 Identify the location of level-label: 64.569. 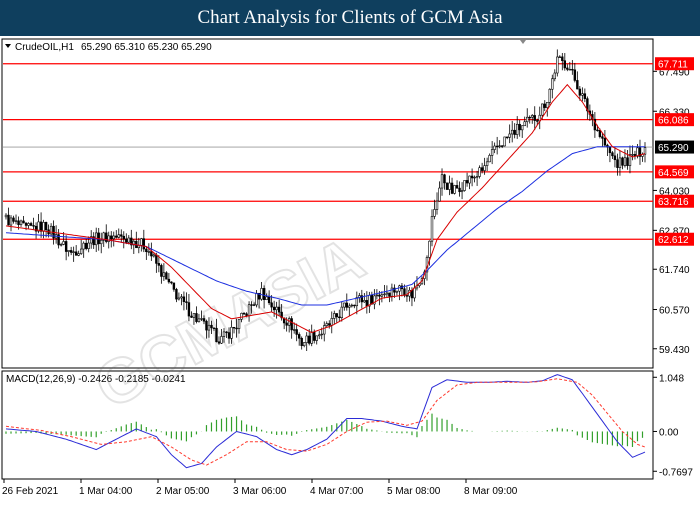
(673, 173).